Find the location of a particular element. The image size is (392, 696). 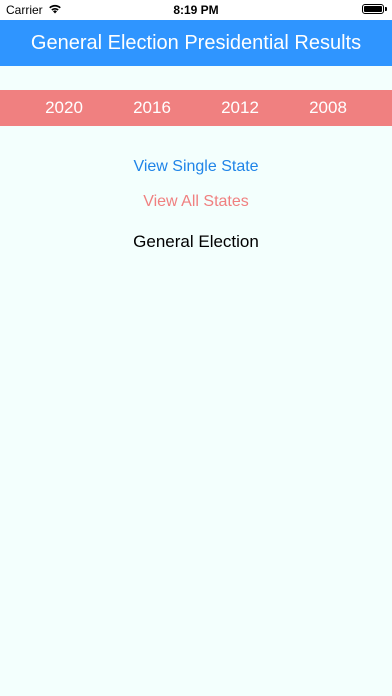

battery-icon is located at coordinates (373, 9).